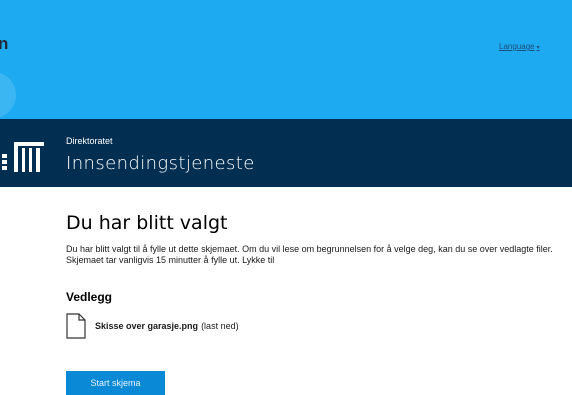  What do you see at coordinates (89, 297) in the screenshot?
I see `attachments-heading: Vedlegg` at bounding box center [89, 297].